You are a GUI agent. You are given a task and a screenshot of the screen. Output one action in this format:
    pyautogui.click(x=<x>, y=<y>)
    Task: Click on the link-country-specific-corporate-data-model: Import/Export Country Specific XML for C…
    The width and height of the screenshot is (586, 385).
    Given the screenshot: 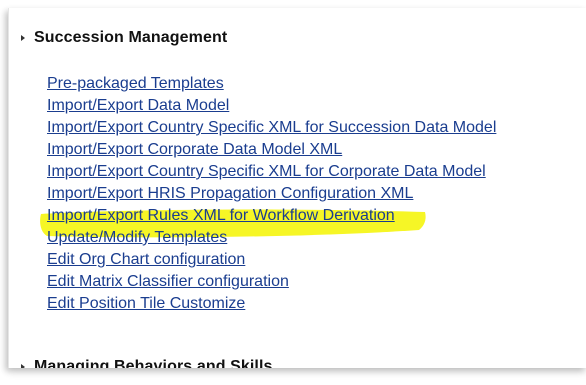 What is the action you would take?
    pyautogui.click(x=266, y=171)
    